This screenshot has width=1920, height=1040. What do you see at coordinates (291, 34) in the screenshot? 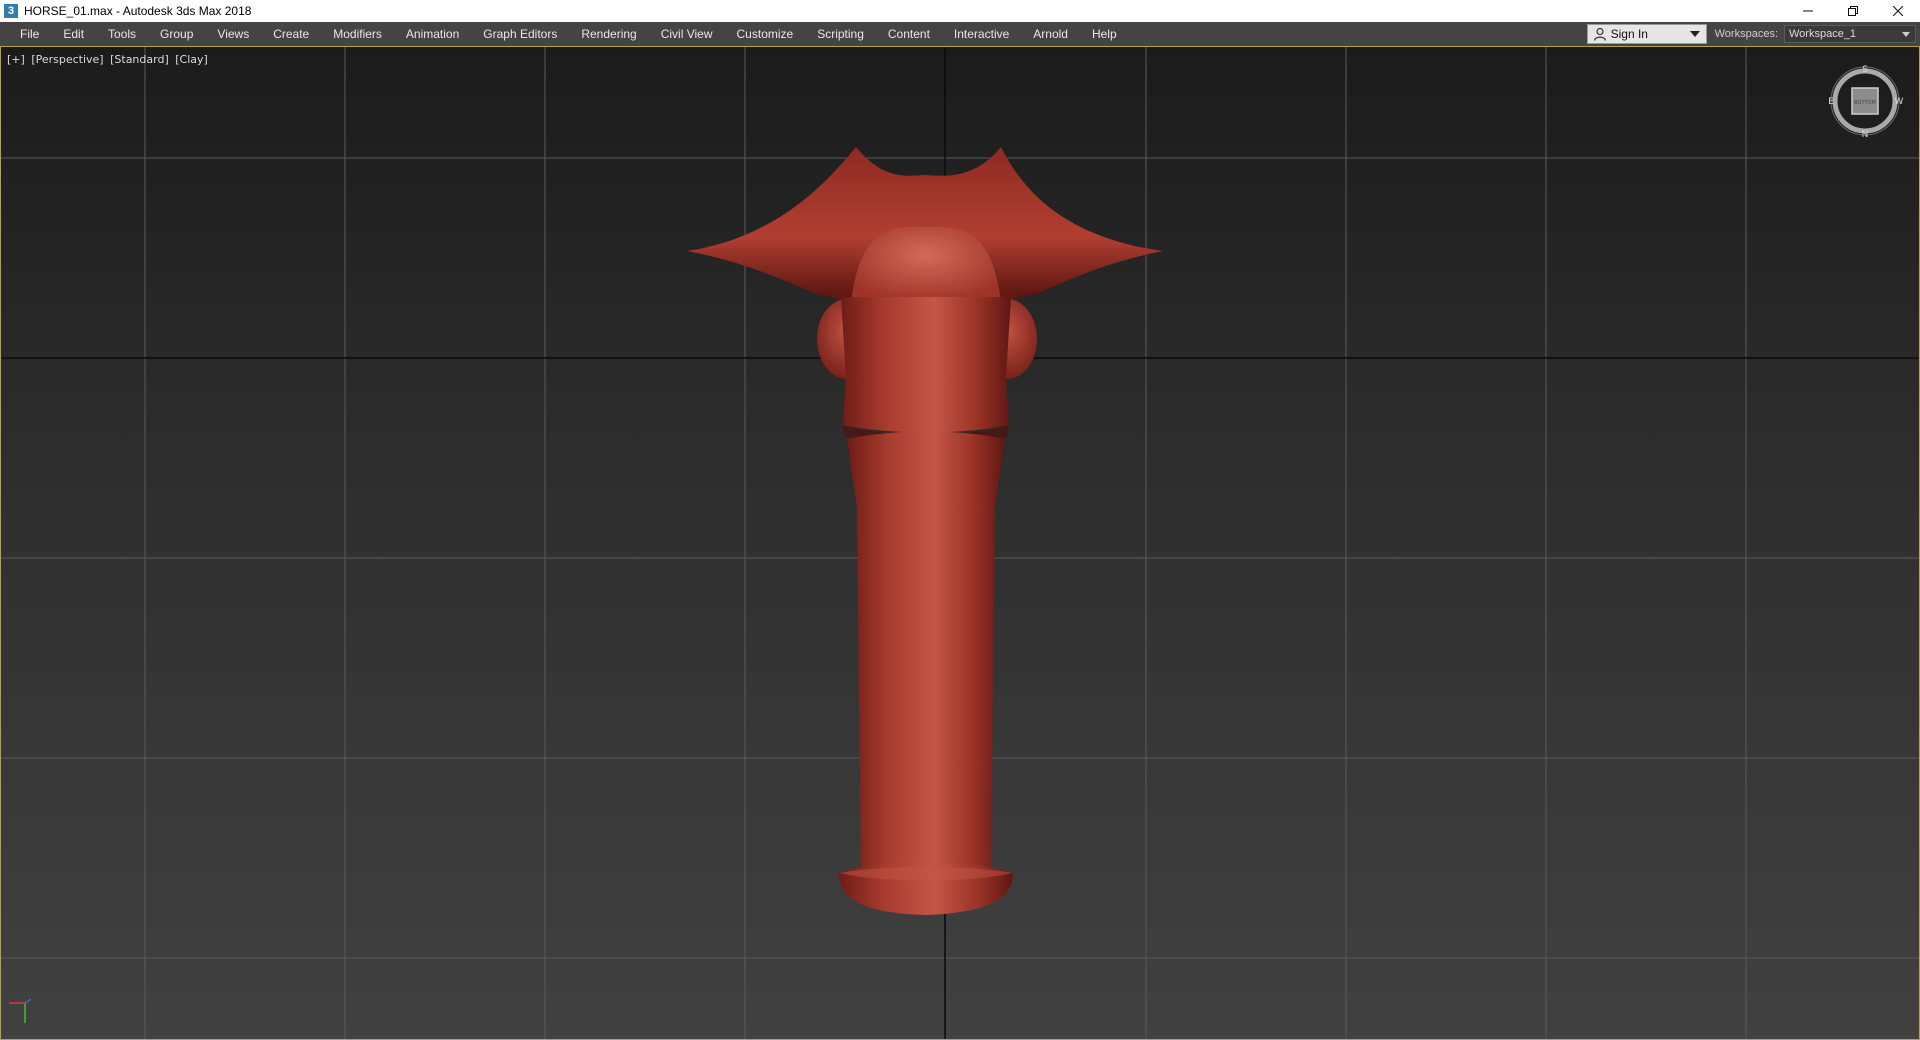
I see `menu-create: Create` at bounding box center [291, 34].